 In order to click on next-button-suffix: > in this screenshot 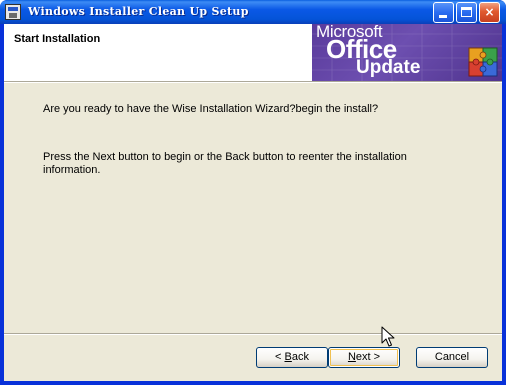, I will do `click(375, 357)`.